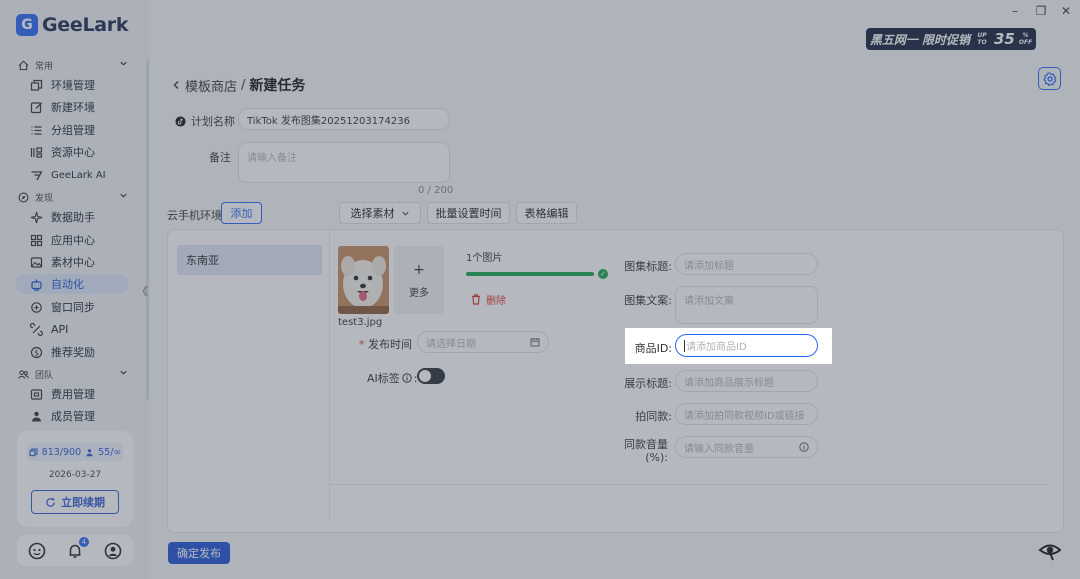 The width and height of the screenshot is (1080, 579). What do you see at coordinates (436, 190) in the screenshot?
I see `note-counter: 0 / 200` at bounding box center [436, 190].